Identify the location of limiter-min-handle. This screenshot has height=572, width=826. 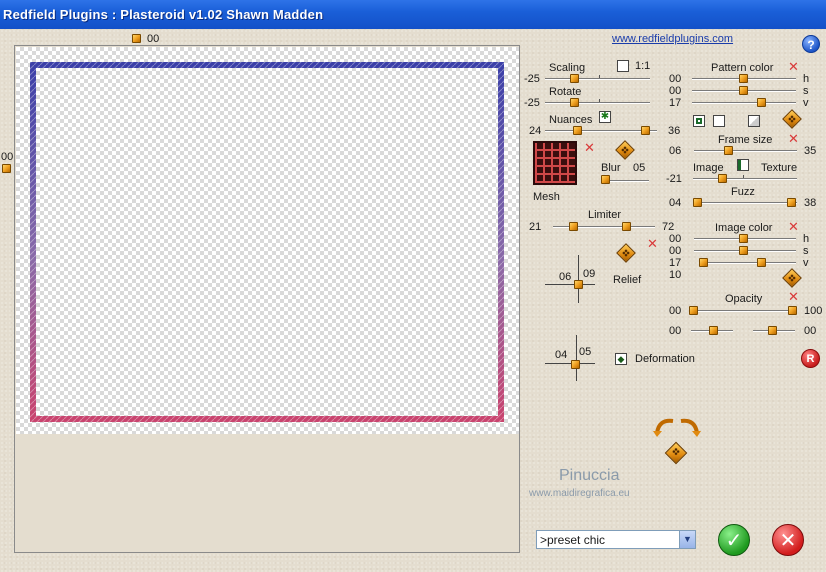
(573, 226).